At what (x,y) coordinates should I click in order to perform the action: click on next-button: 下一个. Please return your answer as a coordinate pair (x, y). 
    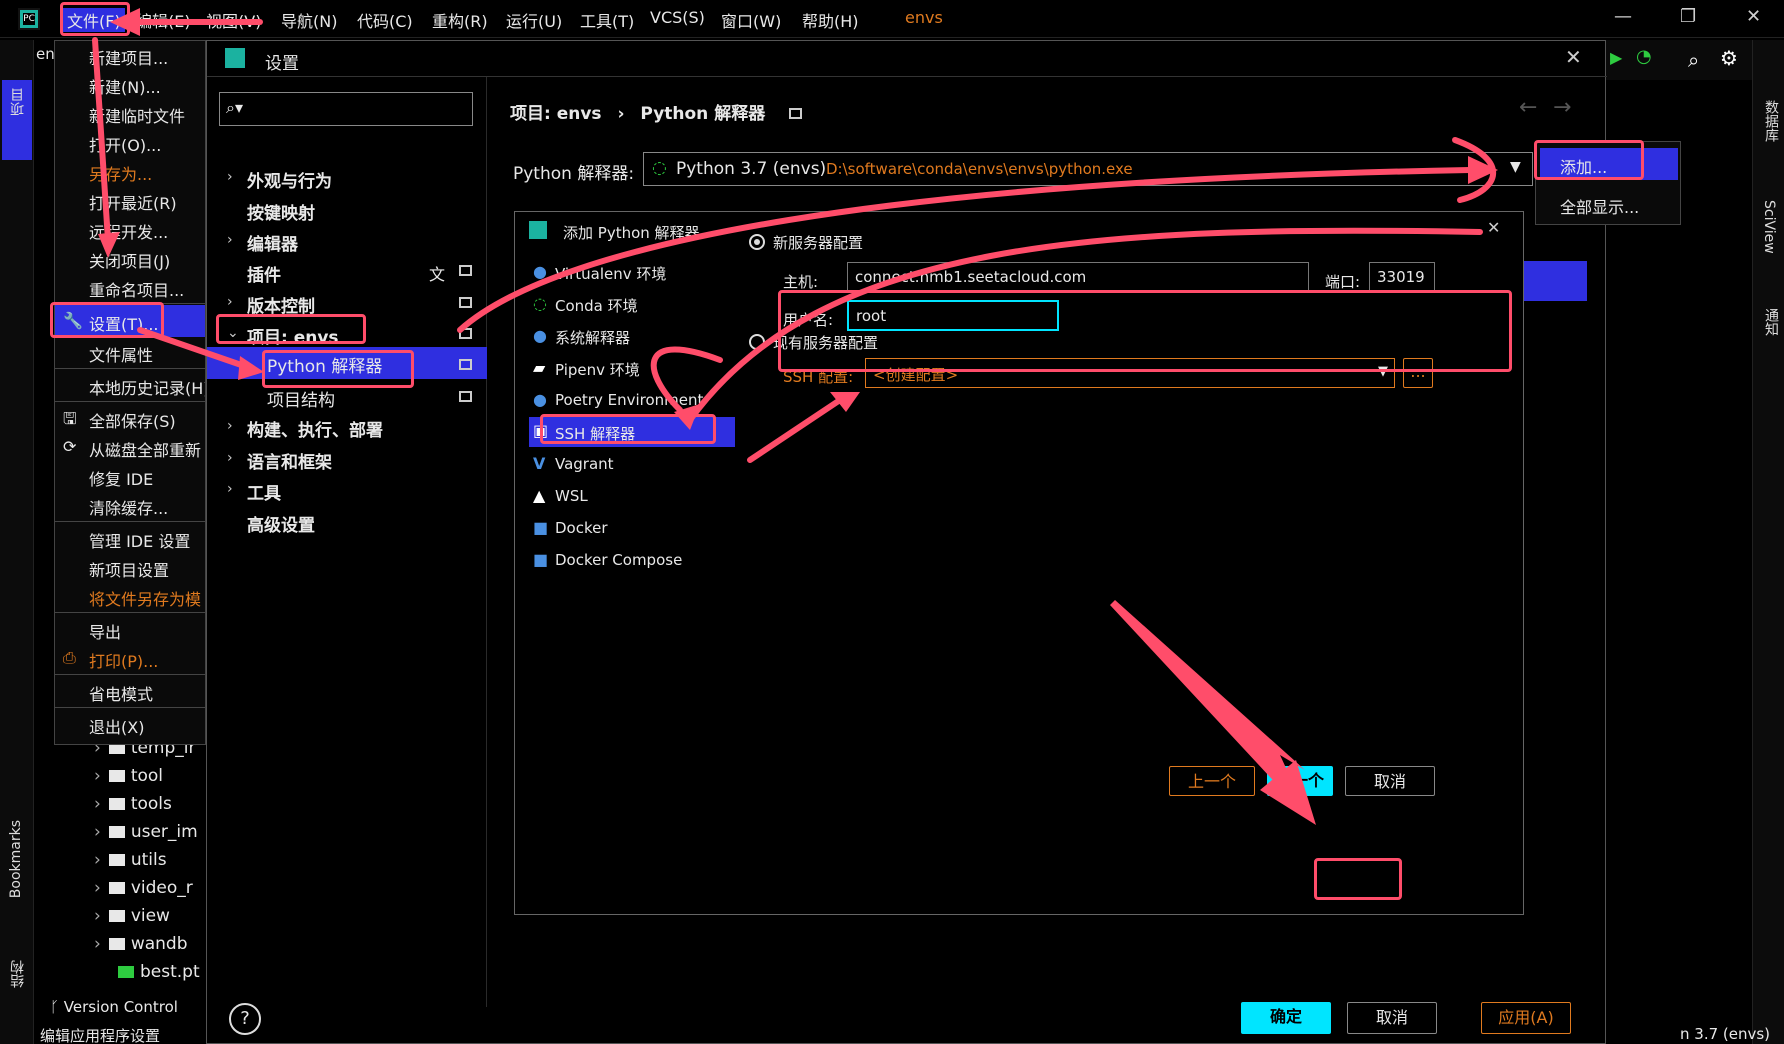
    Looking at the image, I should click on (1300, 781).